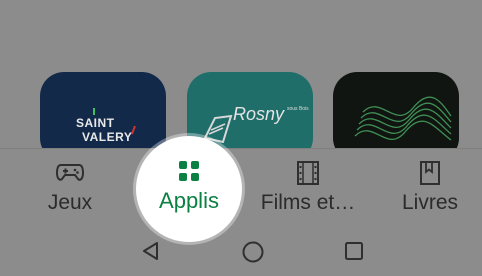 The height and width of the screenshot is (276, 482). What do you see at coordinates (189, 173) in the screenshot?
I see `apps-grid-icon` at bounding box center [189, 173].